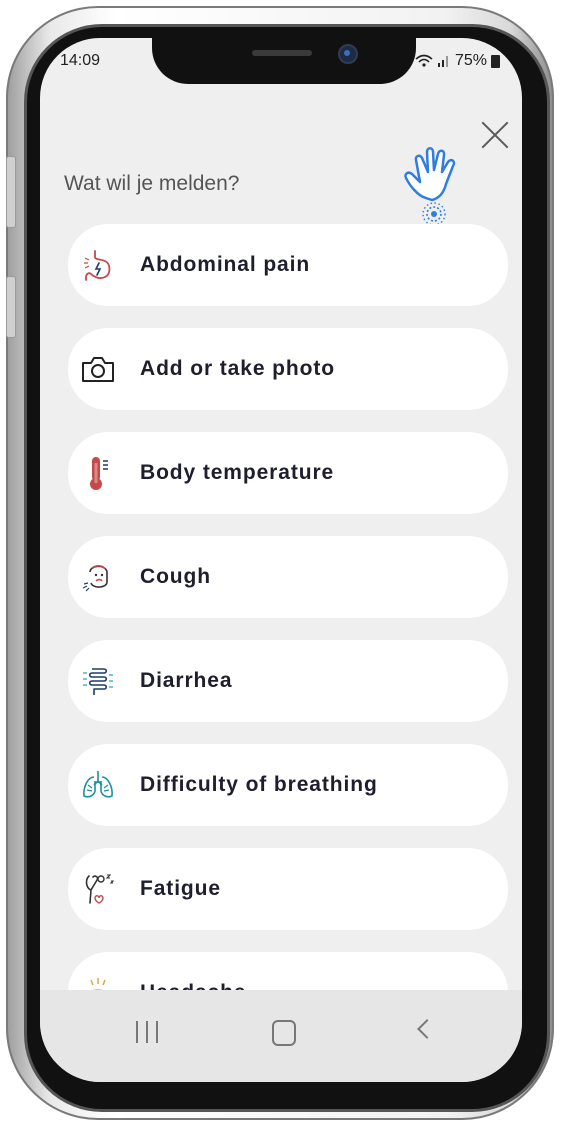 This screenshot has height=1127, width=562. Describe the element at coordinates (147, 1032) in the screenshot. I see `recent-apps-button` at that location.